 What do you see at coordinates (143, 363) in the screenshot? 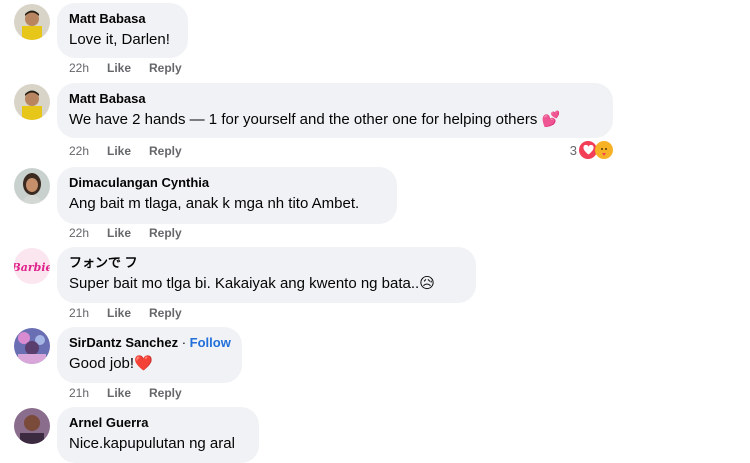
I see `heart-emoji: ❤️` at bounding box center [143, 363].